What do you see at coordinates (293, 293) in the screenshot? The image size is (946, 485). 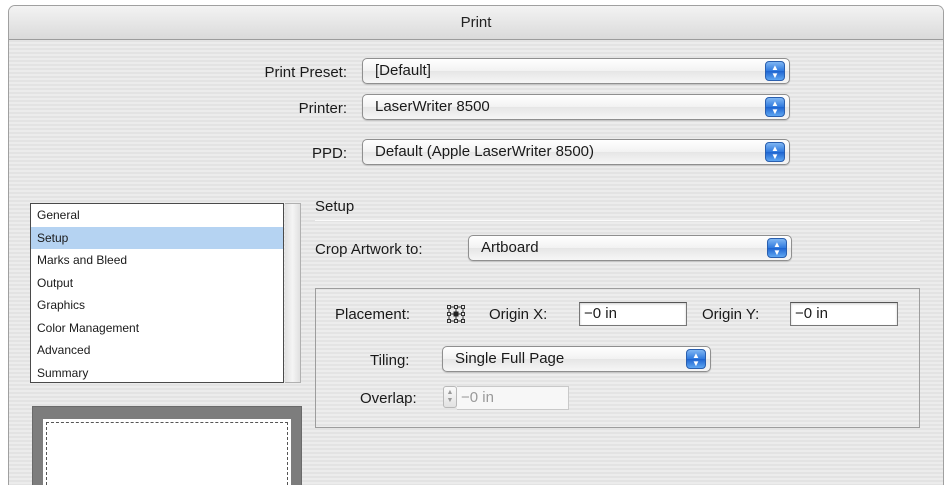 I see `list-scrollbar` at bounding box center [293, 293].